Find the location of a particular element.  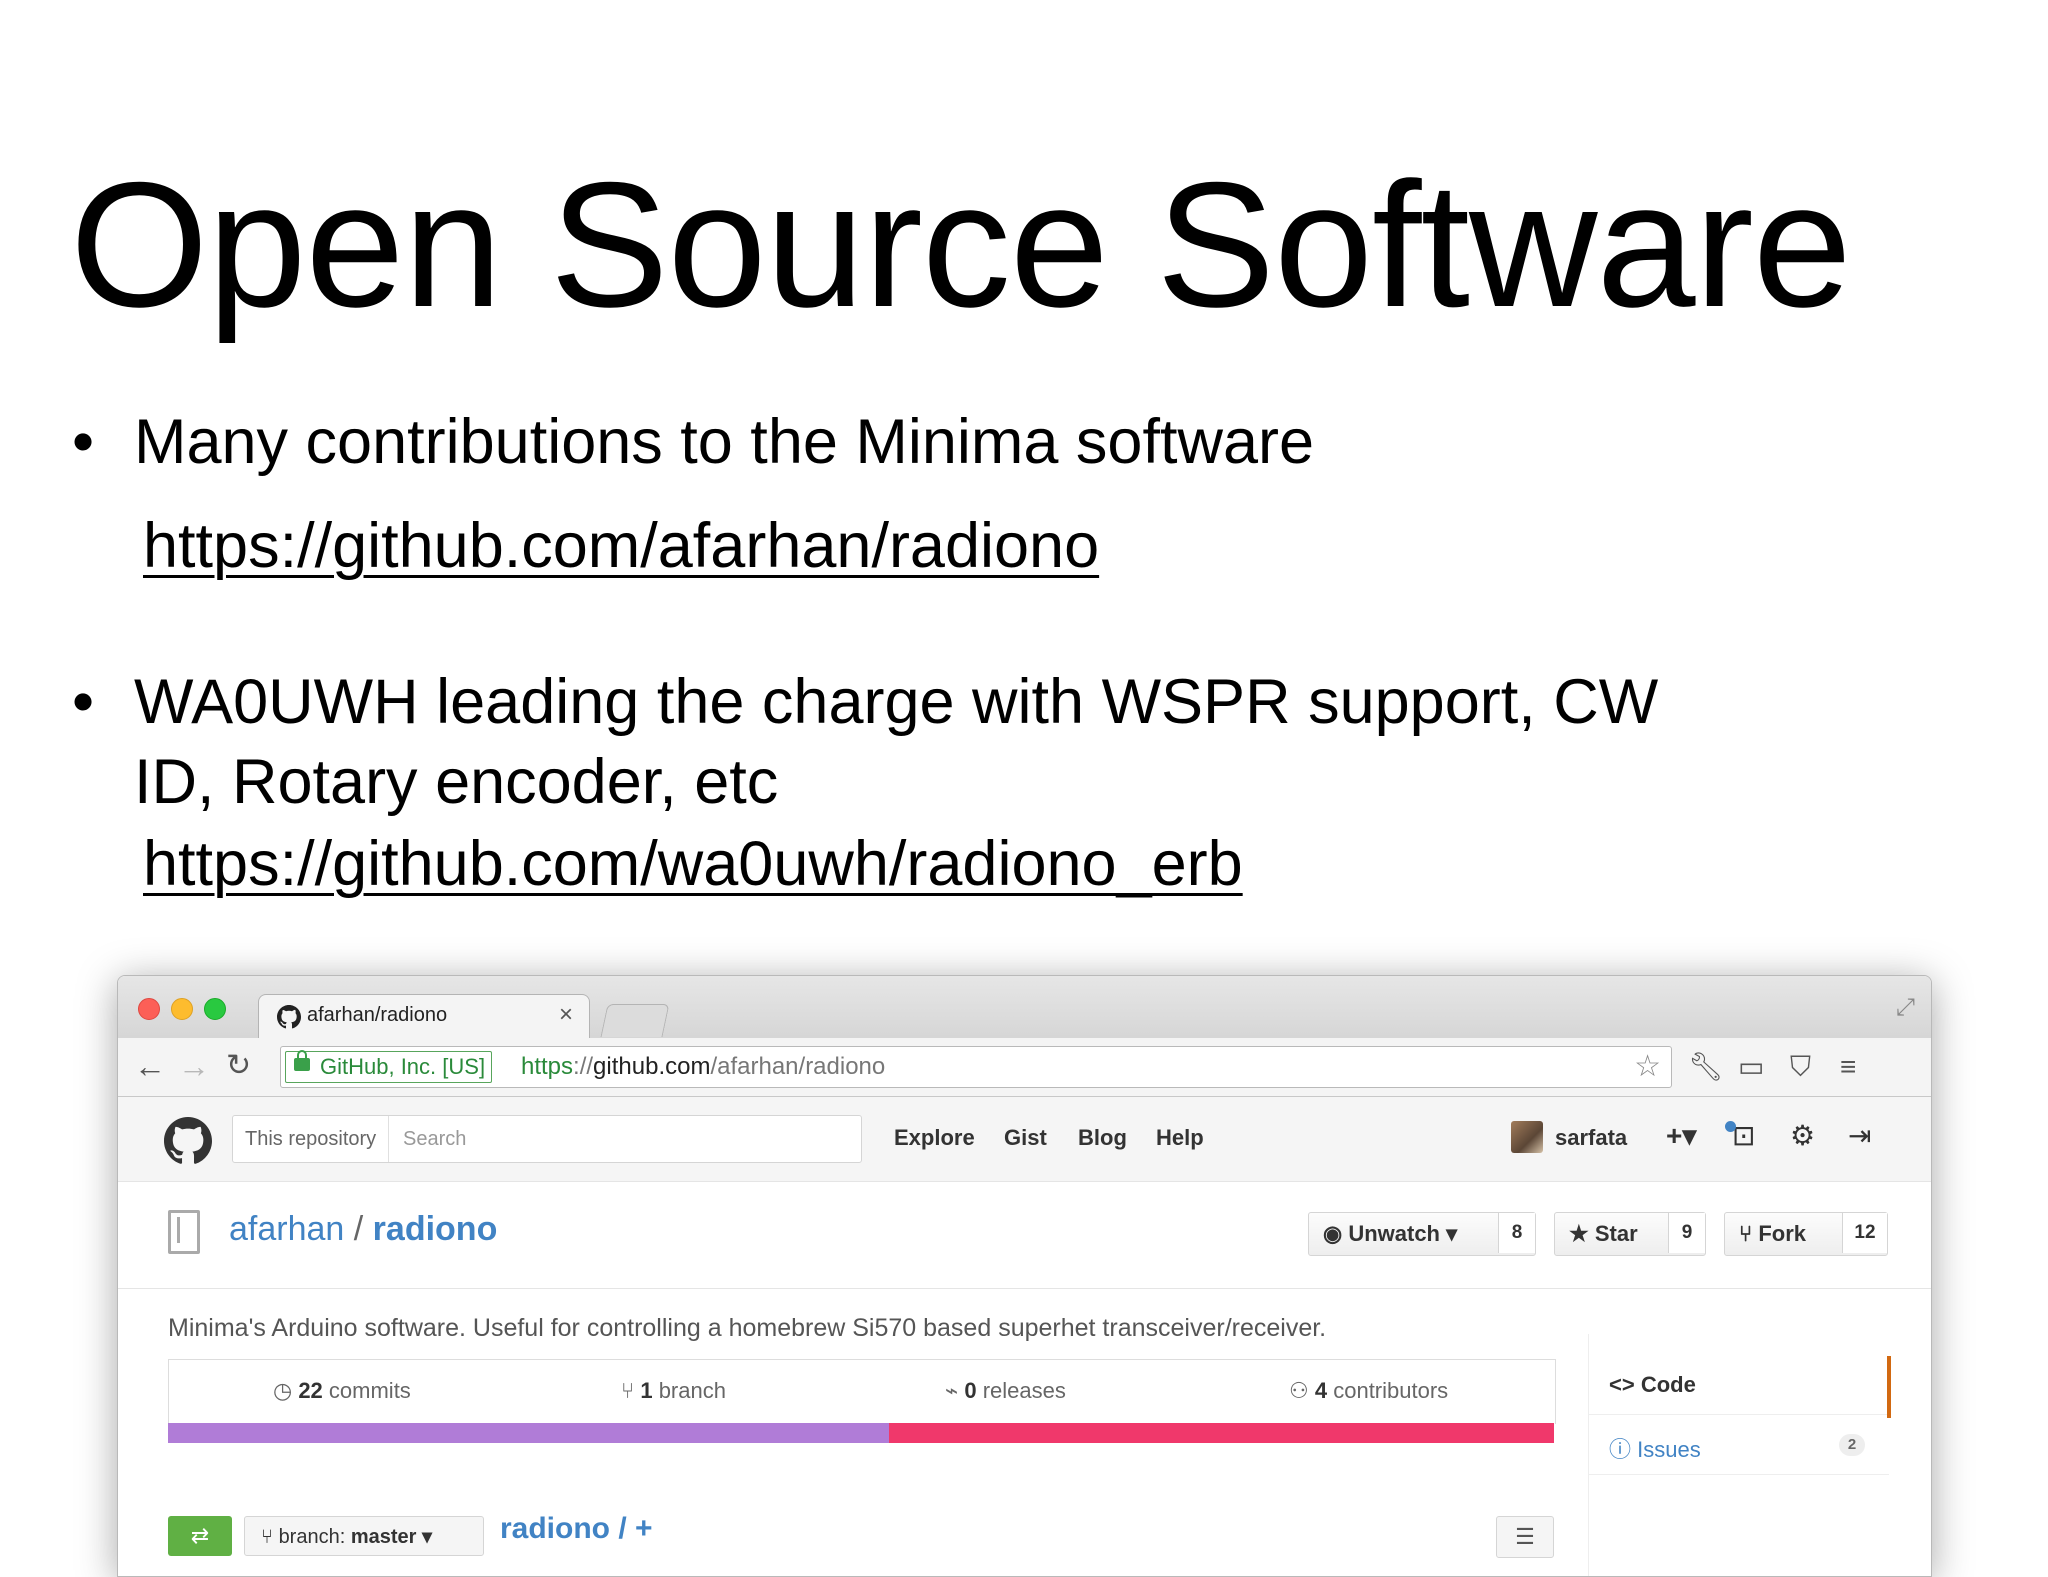

url-sep: :// is located at coordinates (583, 1066).